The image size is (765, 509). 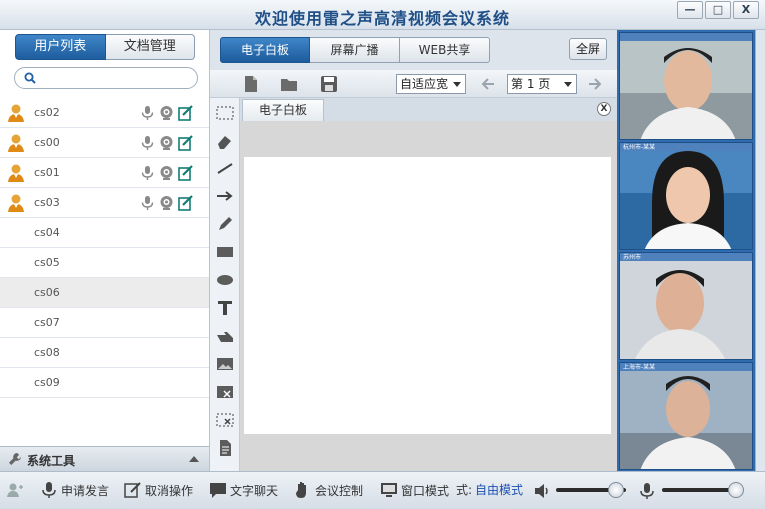 What do you see at coordinates (329, 84) in the screenshot?
I see `save-icon` at bounding box center [329, 84].